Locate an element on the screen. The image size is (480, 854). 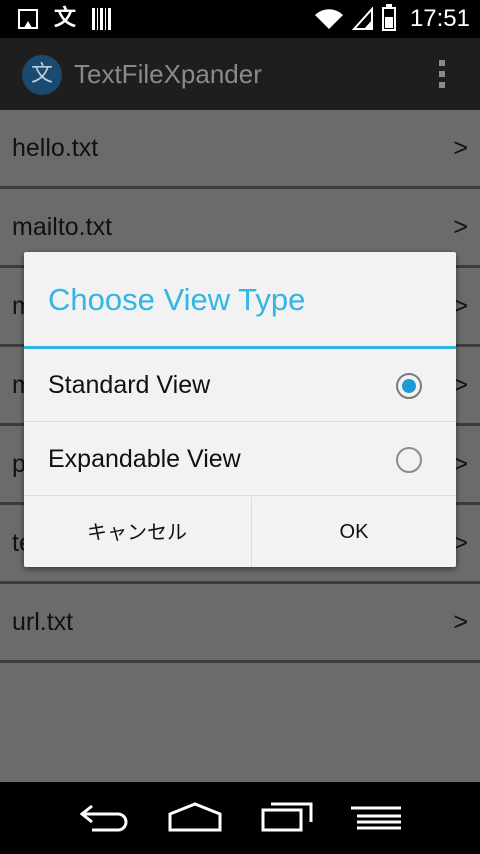
radio-unchecked-icon is located at coordinates (409, 460).